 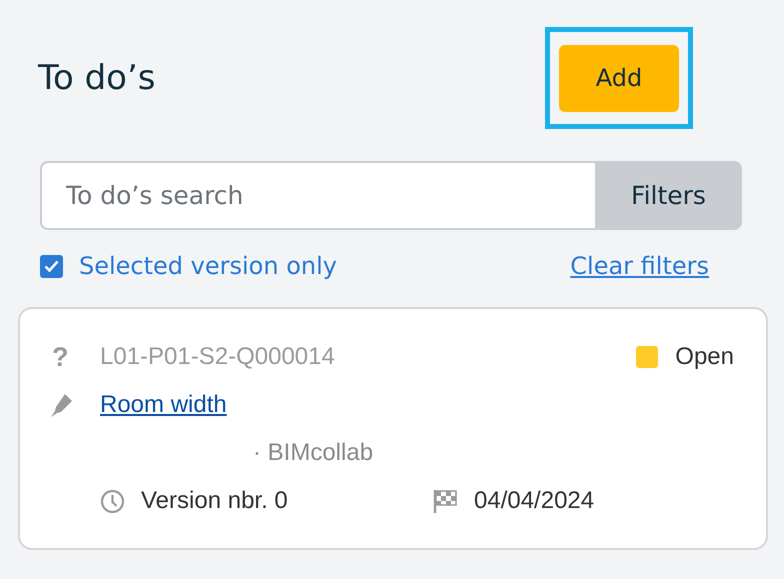 What do you see at coordinates (534, 501) in the screenshot?
I see `due-date: 04/04/2024` at bounding box center [534, 501].